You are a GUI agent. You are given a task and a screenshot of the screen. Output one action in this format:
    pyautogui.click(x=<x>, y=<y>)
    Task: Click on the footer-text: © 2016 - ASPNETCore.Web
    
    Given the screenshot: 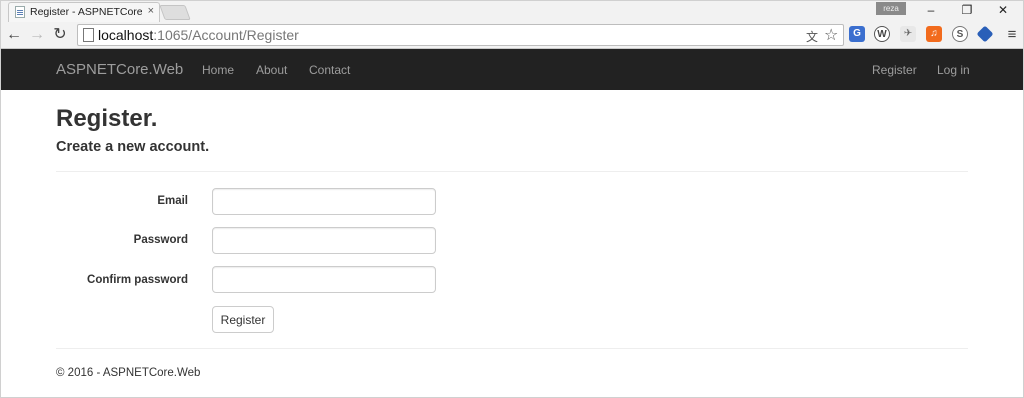 What is the action you would take?
    pyautogui.click(x=128, y=373)
    